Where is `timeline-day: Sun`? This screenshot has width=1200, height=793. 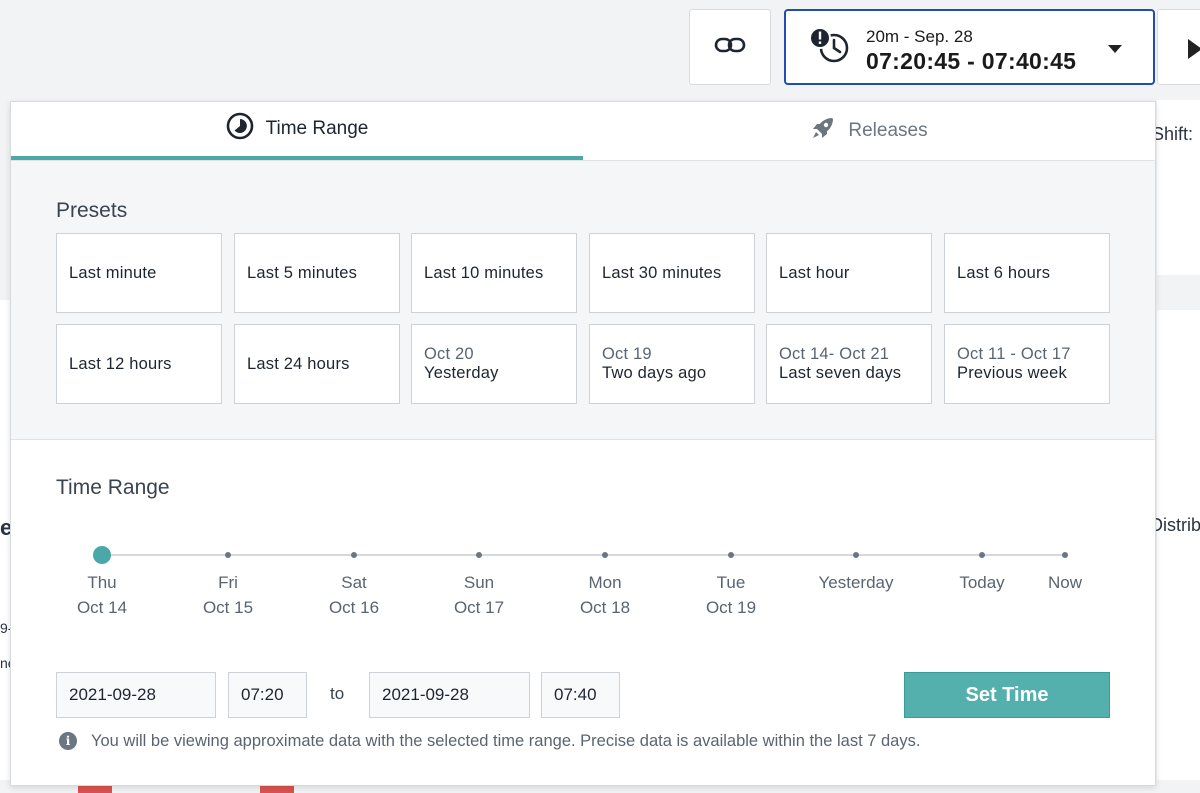
timeline-day: Sun is located at coordinates (479, 582).